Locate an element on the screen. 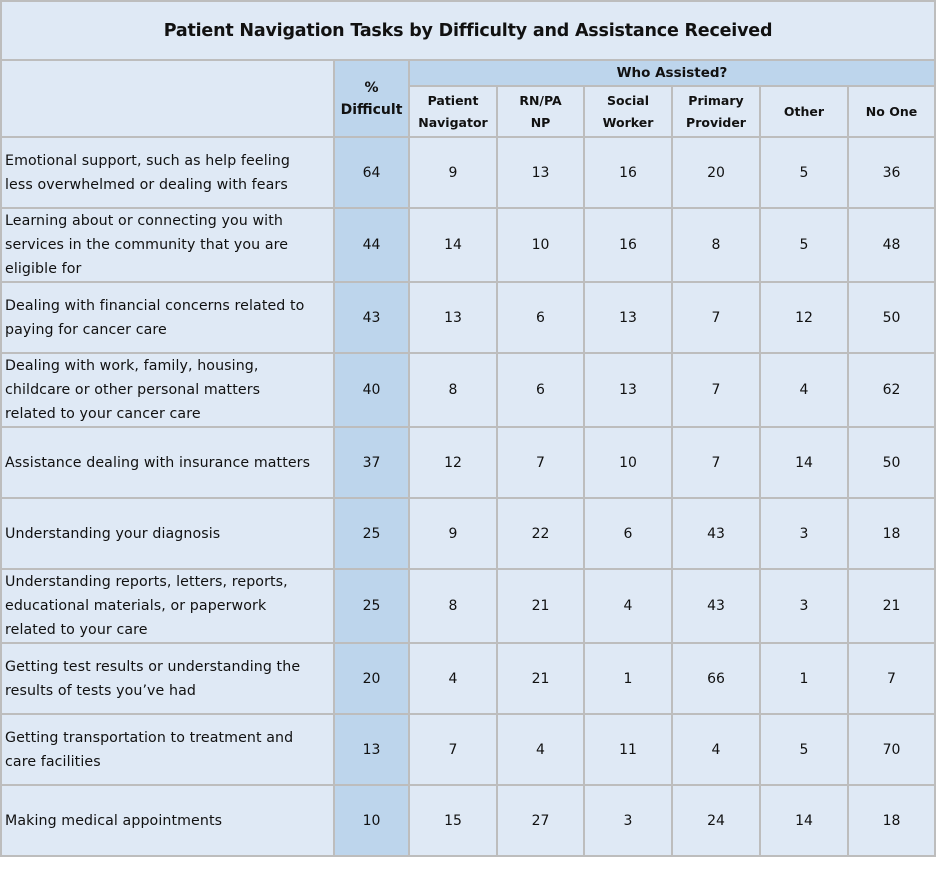 This screenshot has width=936, height=875. task-label-line: Understanding reports, letters, reports, is located at coordinates (146, 582).